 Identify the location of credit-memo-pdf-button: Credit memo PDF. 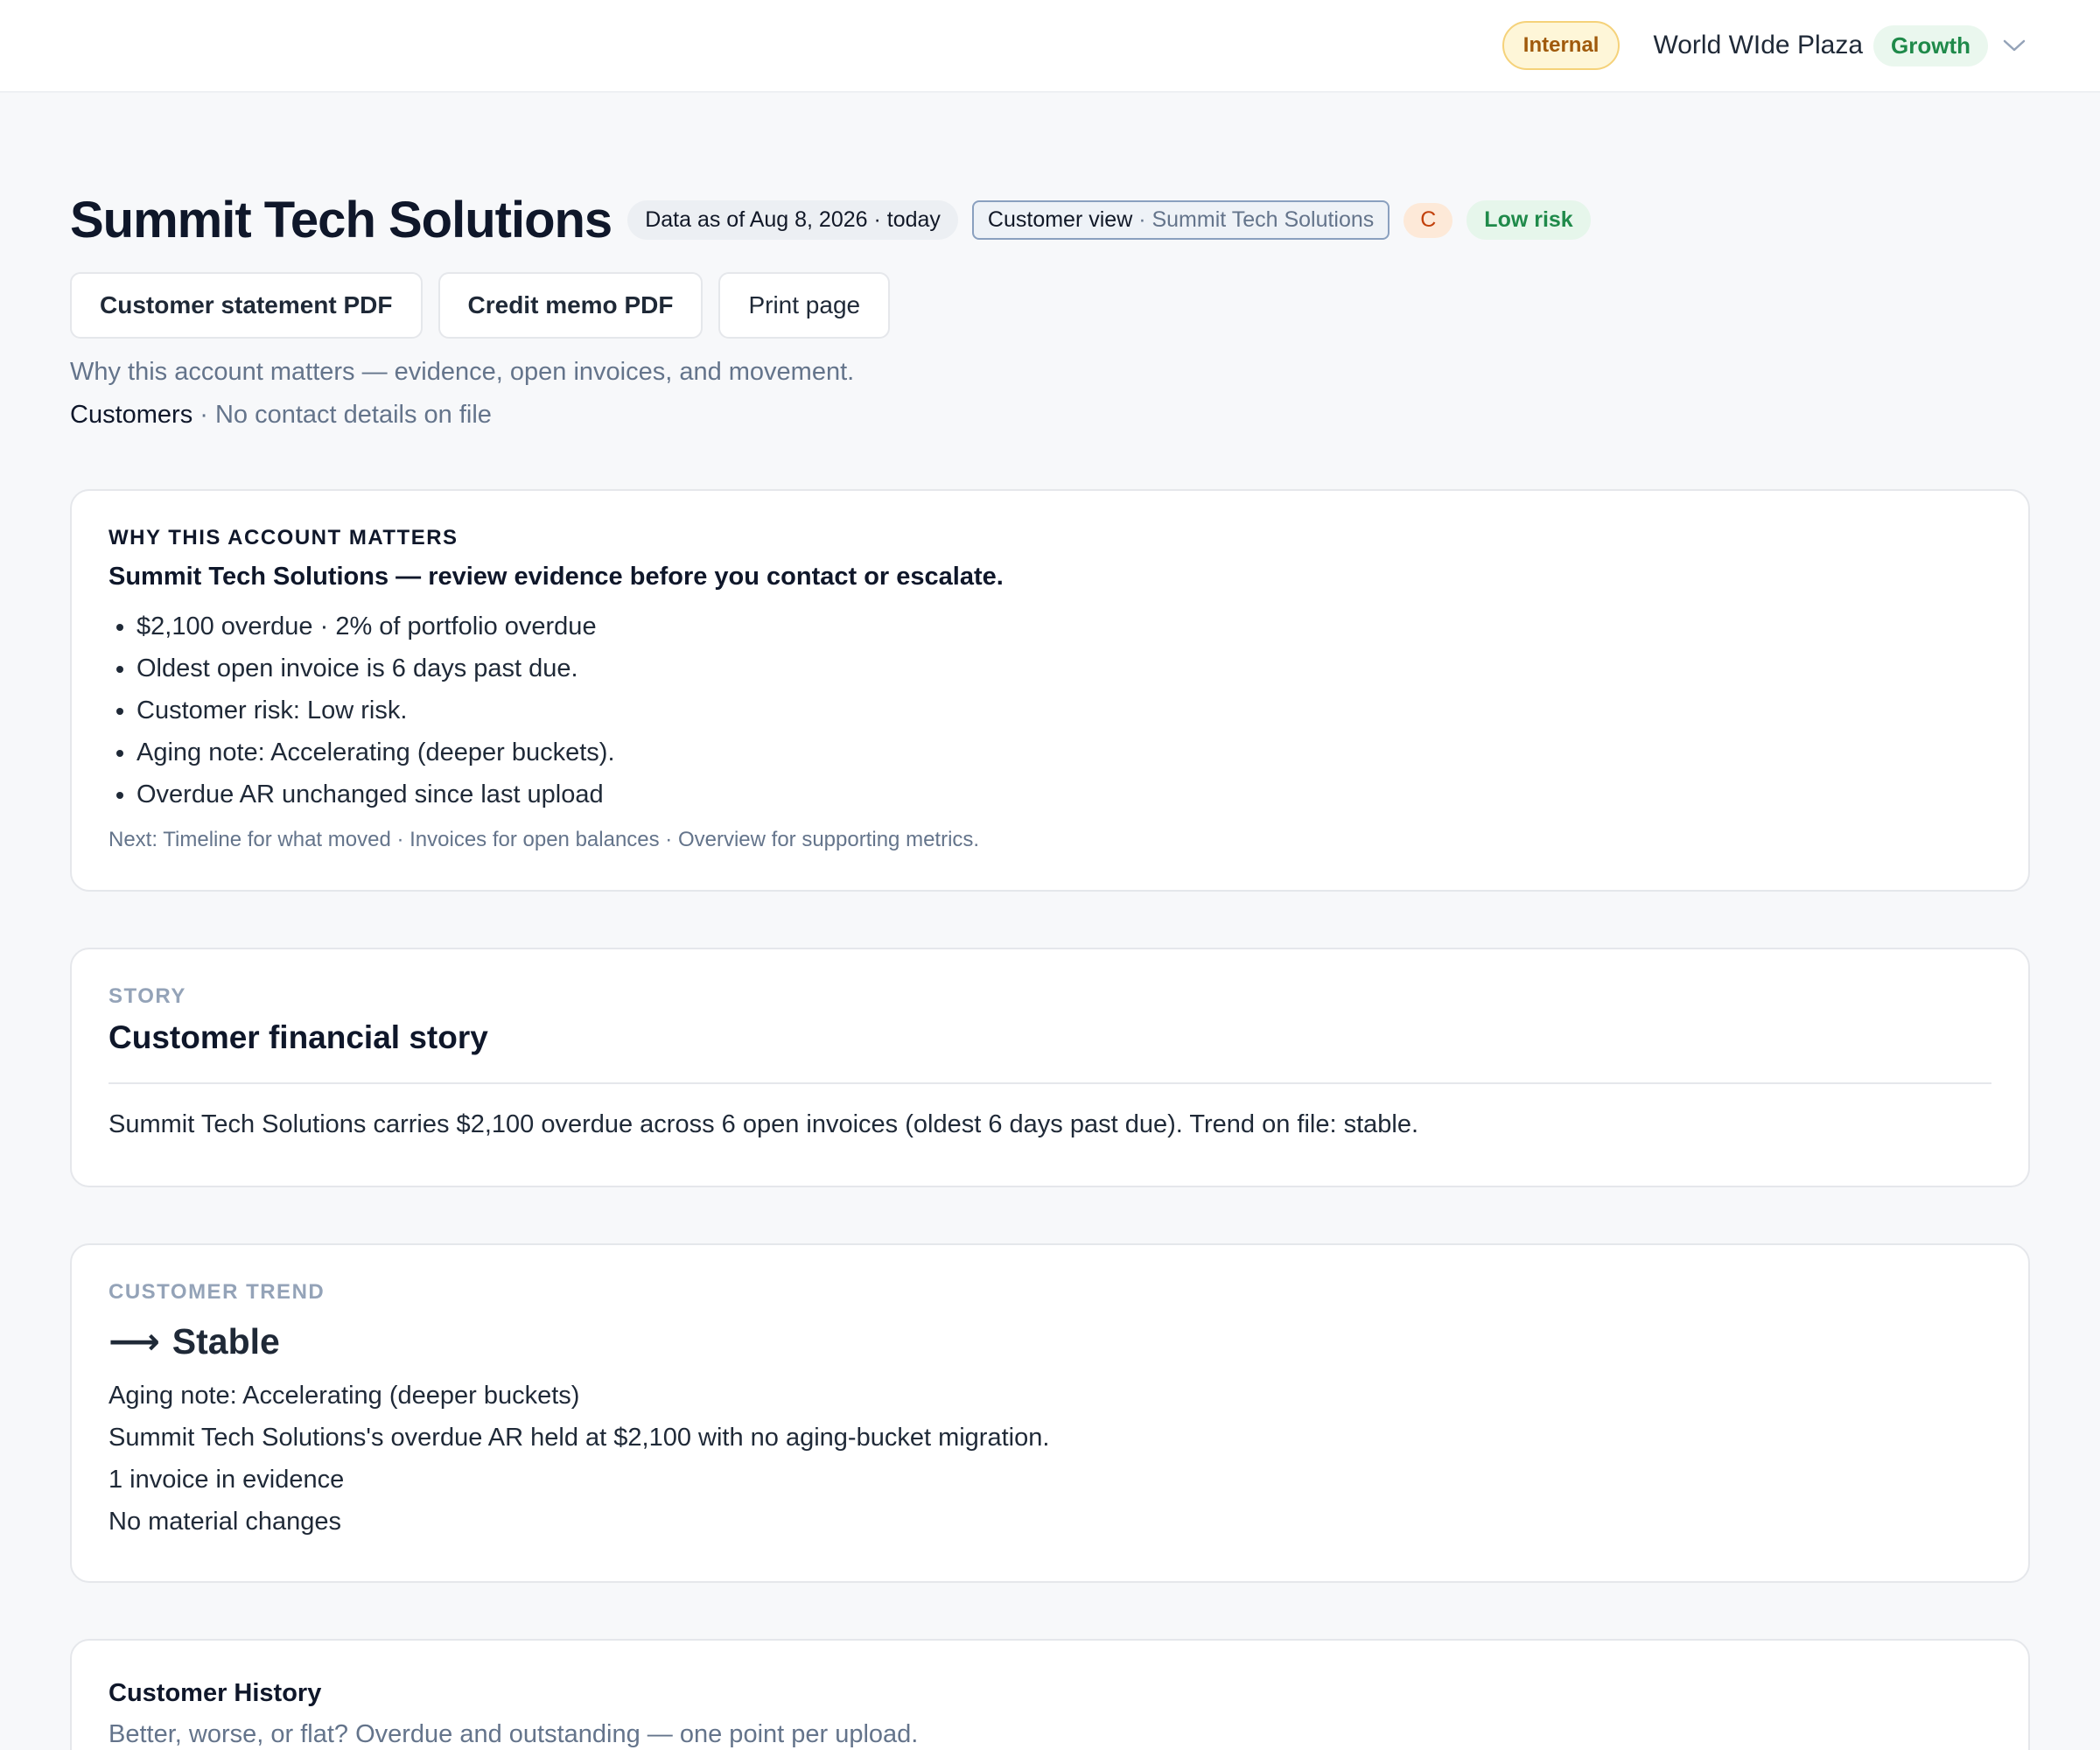
(571, 305).